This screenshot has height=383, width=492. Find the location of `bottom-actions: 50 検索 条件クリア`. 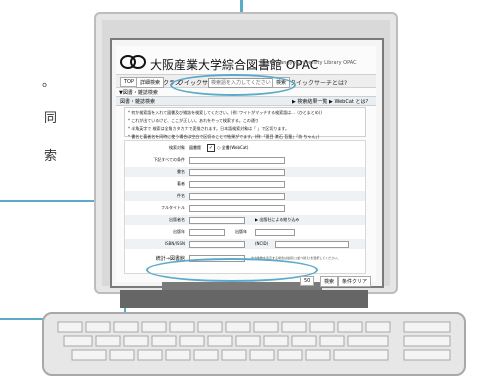

bottom-actions: 50 検索 条件クリア is located at coordinates (336, 281).